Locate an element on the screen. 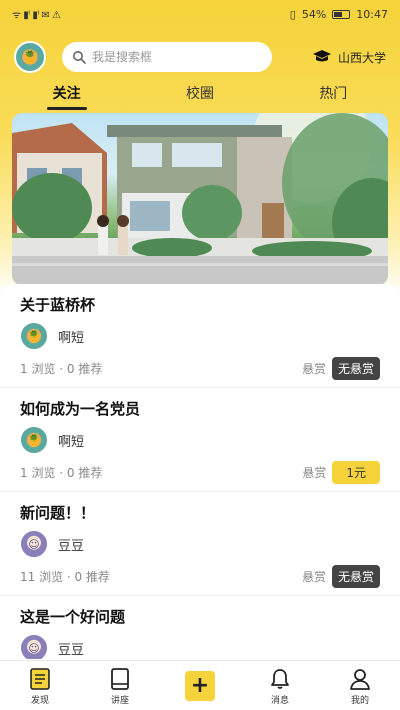 The height and width of the screenshot is (710, 400). status-icons-left: ᯤ ▮ᴵ ▮ᴵ ✉ ⚠ is located at coordinates (36, 15).